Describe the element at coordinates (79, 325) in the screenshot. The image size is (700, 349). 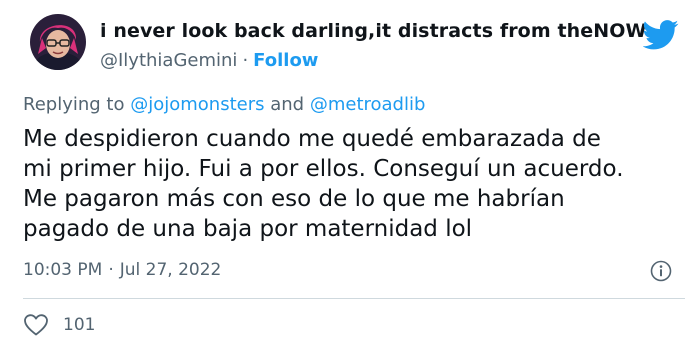
I see `like-count: 101` at that location.